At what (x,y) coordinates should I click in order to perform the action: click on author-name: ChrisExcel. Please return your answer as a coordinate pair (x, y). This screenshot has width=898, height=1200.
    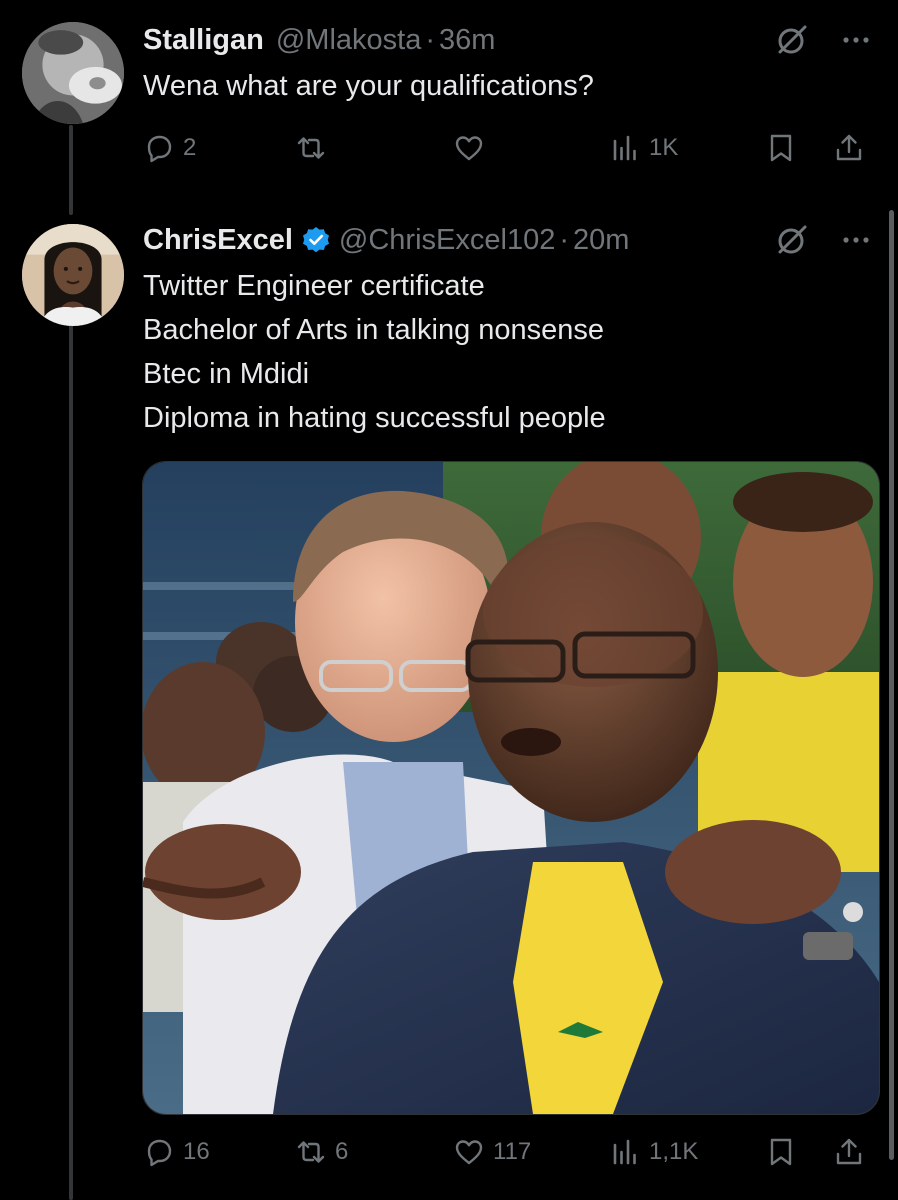
    Looking at the image, I should click on (218, 240).